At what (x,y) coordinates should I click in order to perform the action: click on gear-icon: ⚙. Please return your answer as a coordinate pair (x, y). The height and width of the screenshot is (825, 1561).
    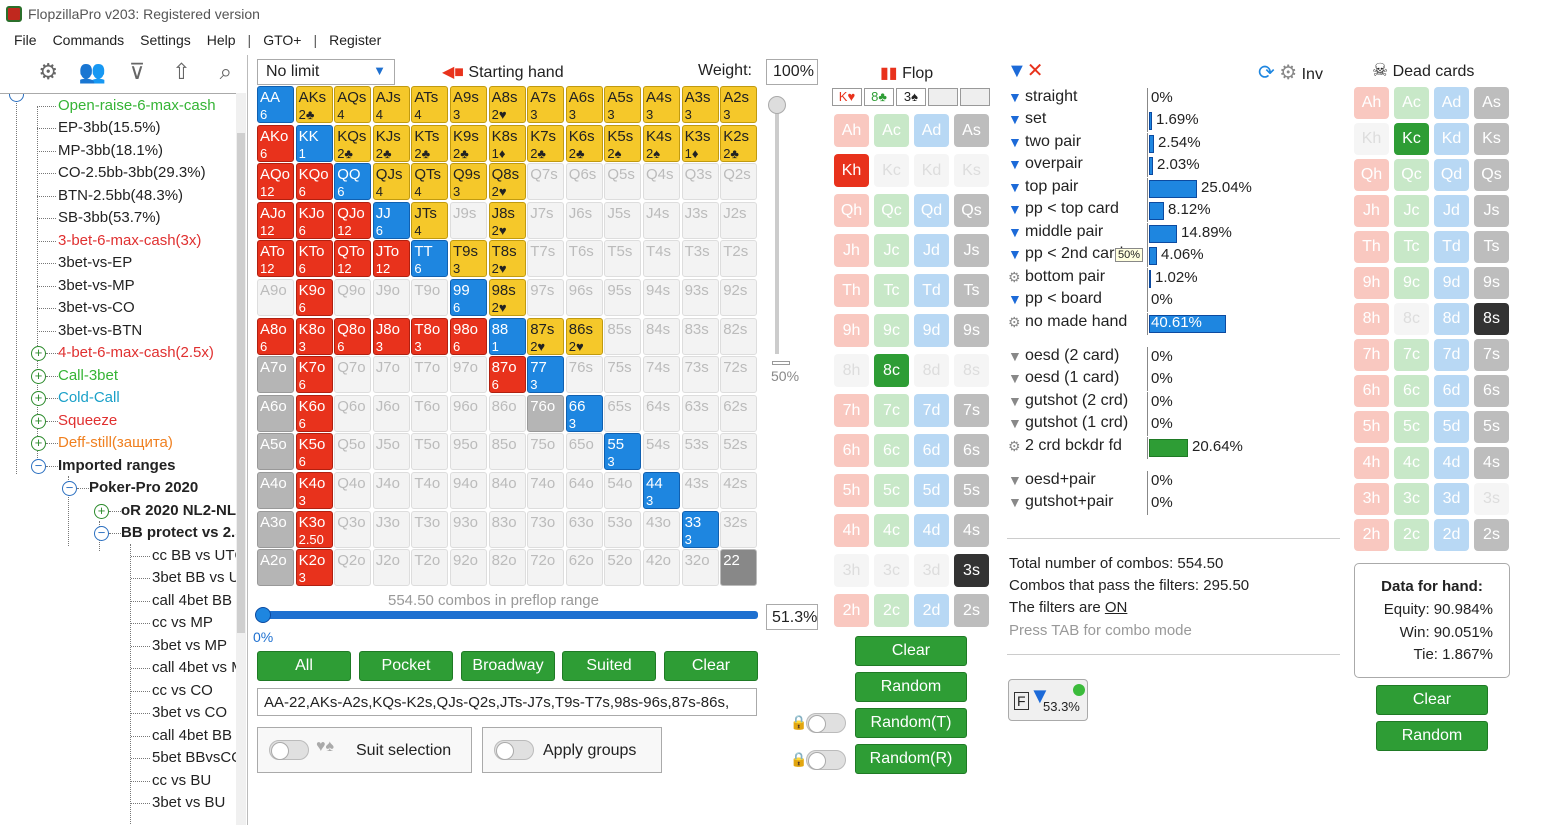
    Looking at the image, I should click on (1288, 73).